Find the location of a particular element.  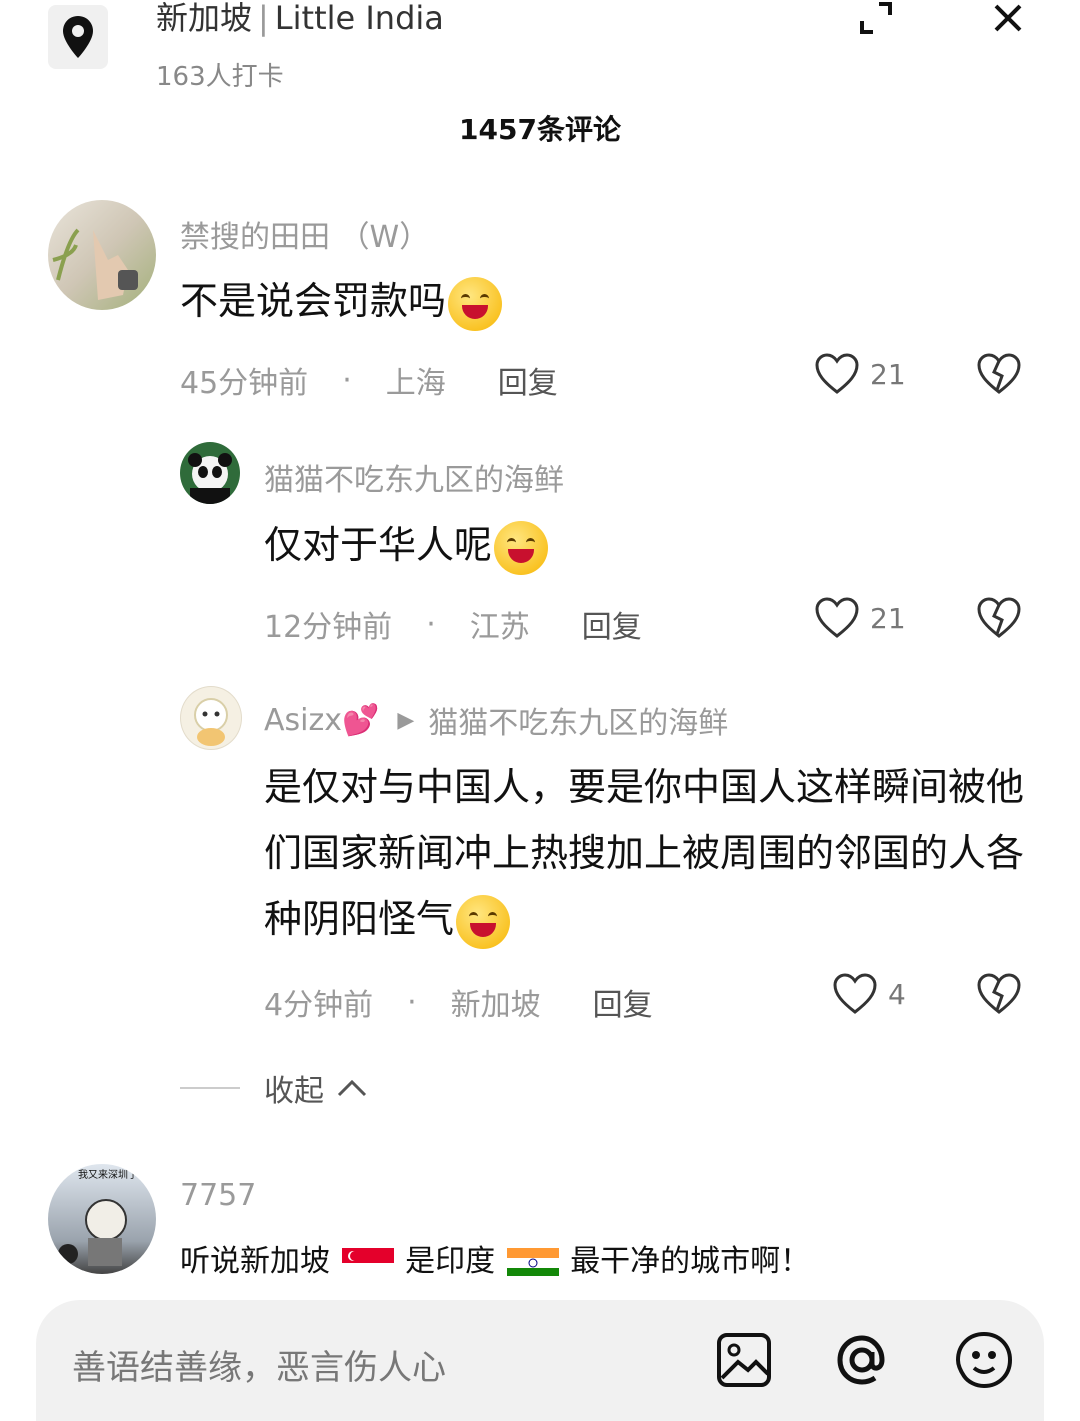

comment-time: 4分钟前 is located at coordinates (319, 1005).